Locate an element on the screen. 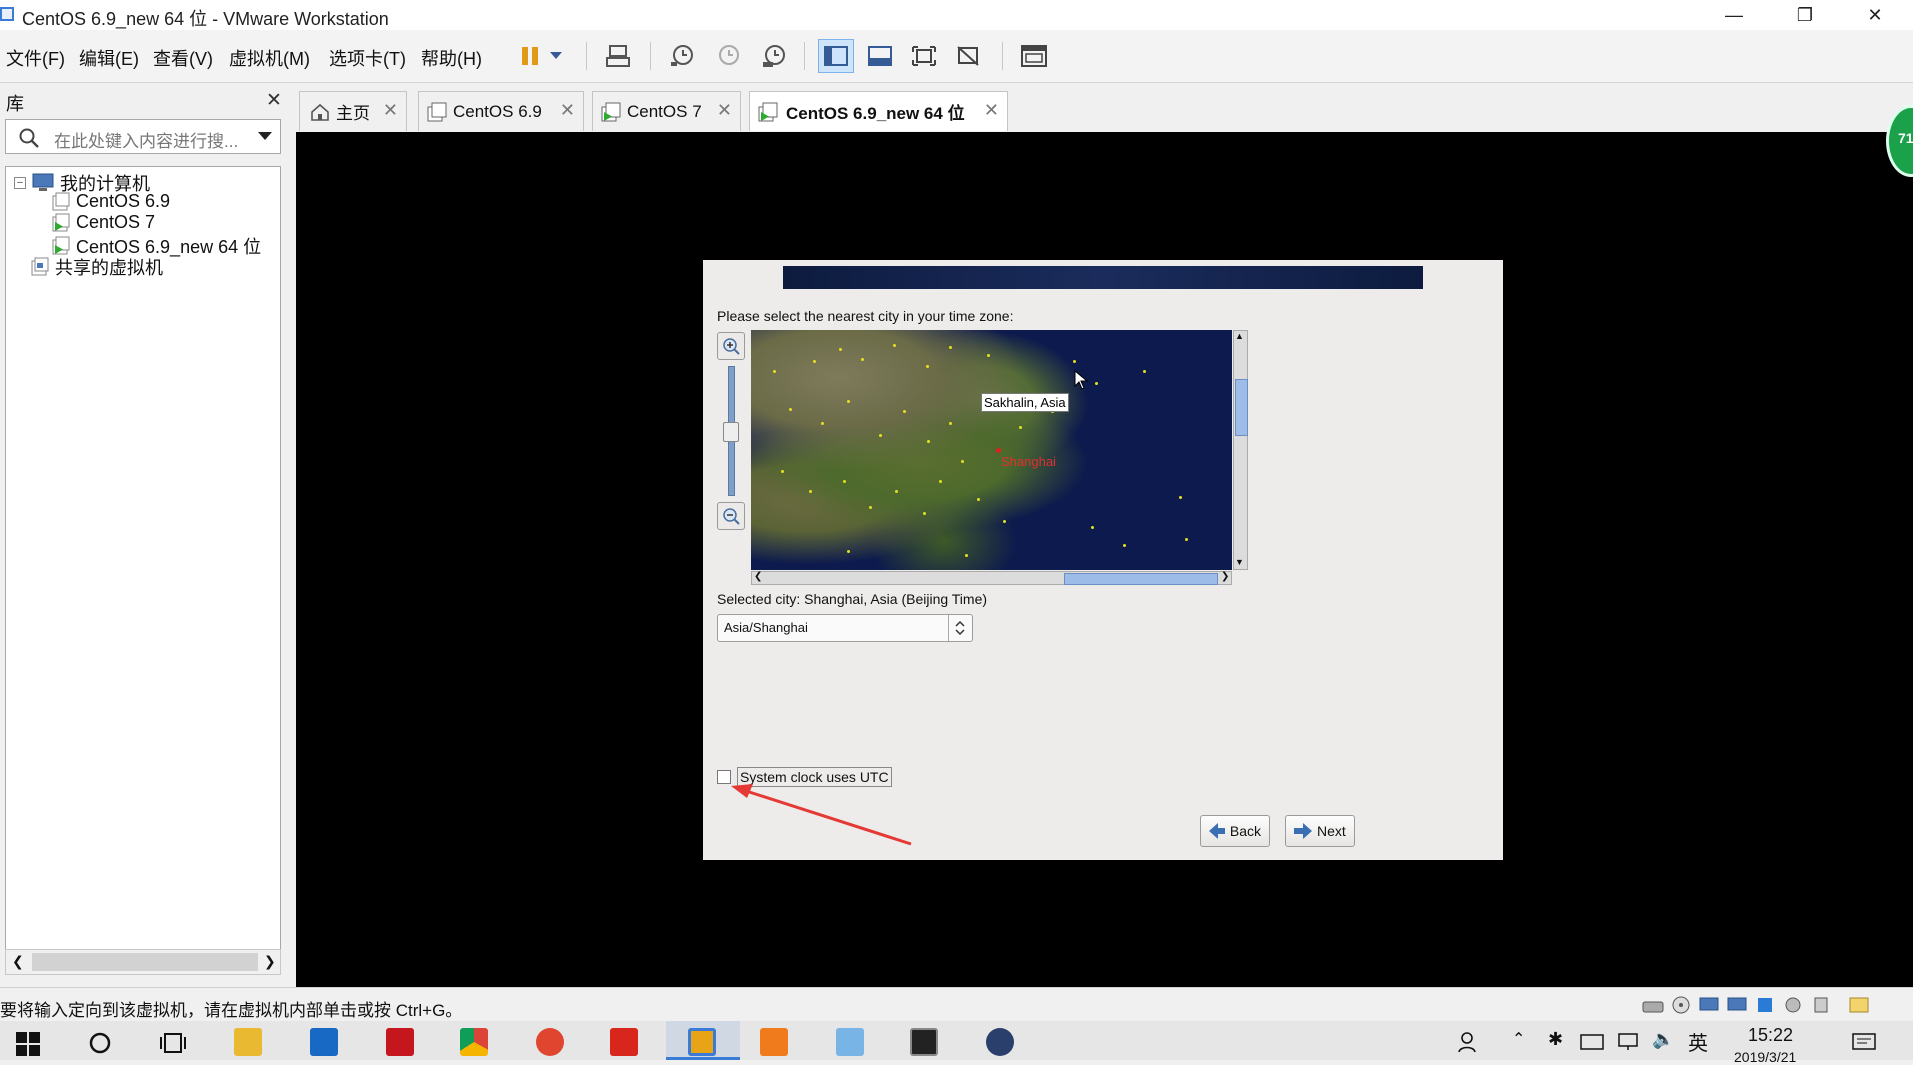 The height and width of the screenshot is (1065, 1913). tree-node-shared-vms: 共享的虚拟机 is located at coordinates (97, 267).